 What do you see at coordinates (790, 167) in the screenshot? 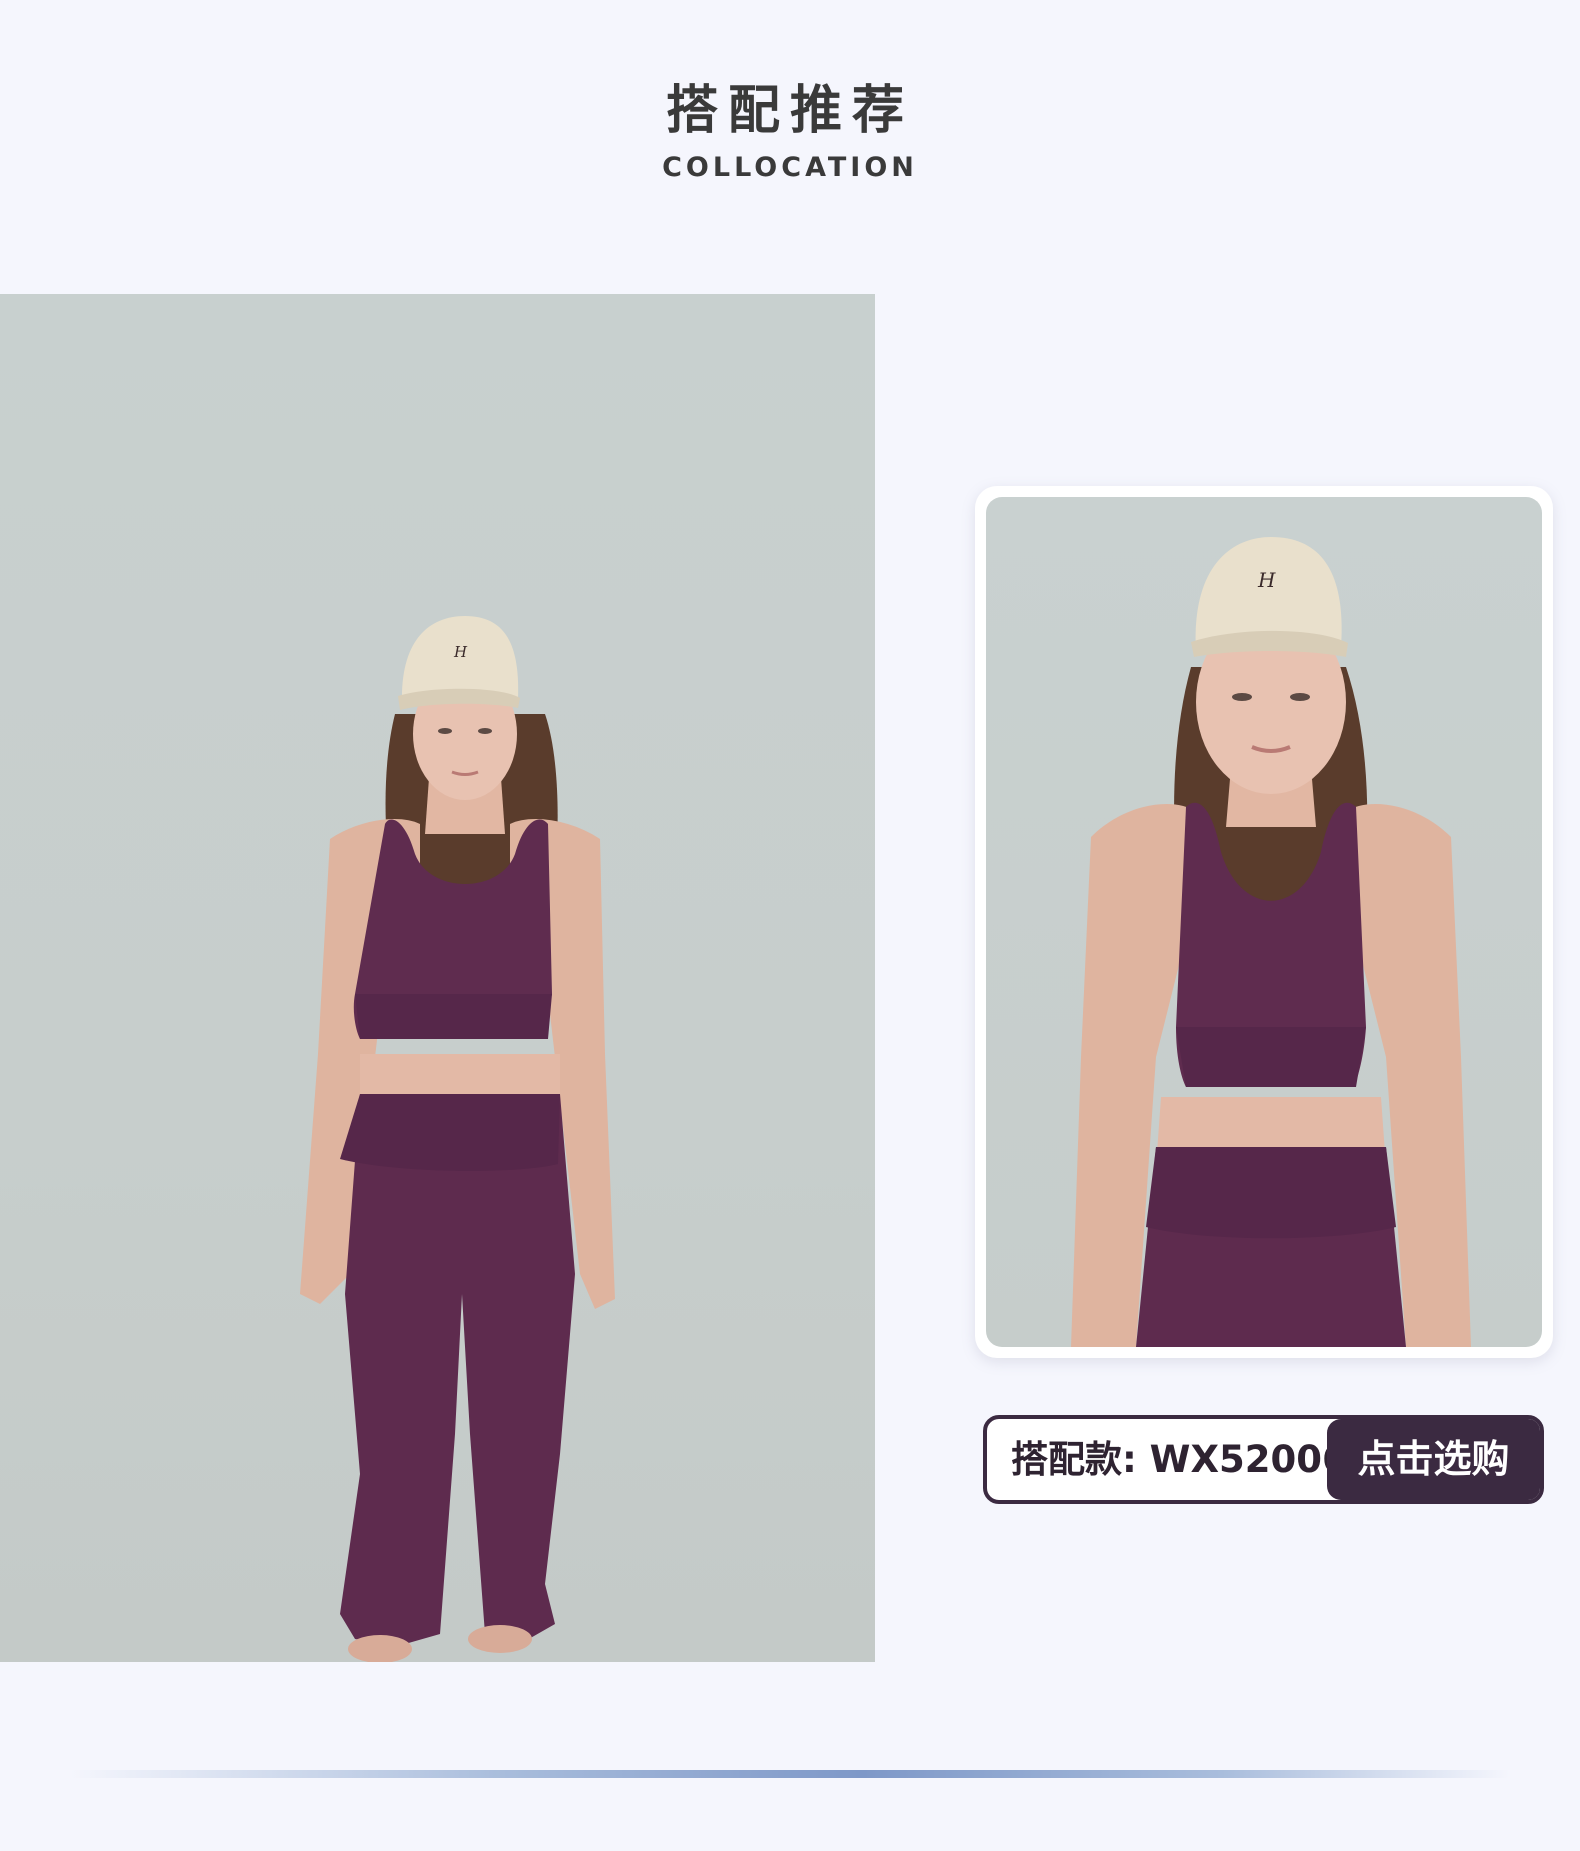
I see `section-subtitle: COLLOCATION` at bounding box center [790, 167].